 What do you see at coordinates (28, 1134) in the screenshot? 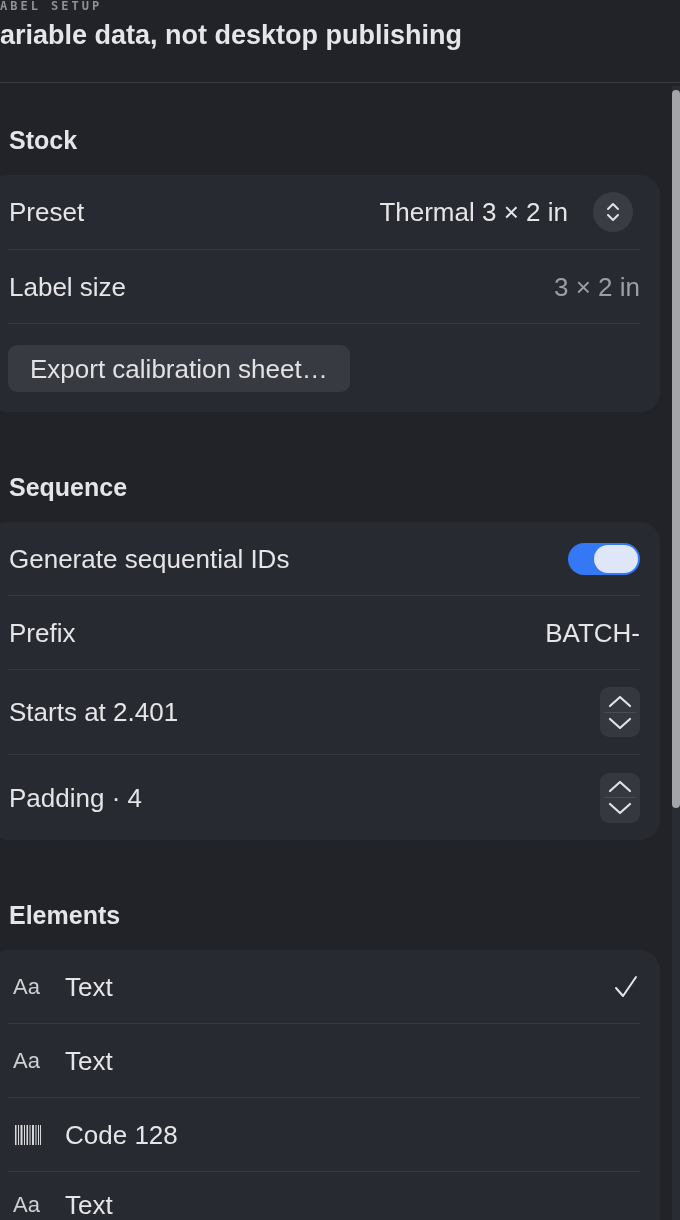
I see `barcode-icon` at bounding box center [28, 1134].